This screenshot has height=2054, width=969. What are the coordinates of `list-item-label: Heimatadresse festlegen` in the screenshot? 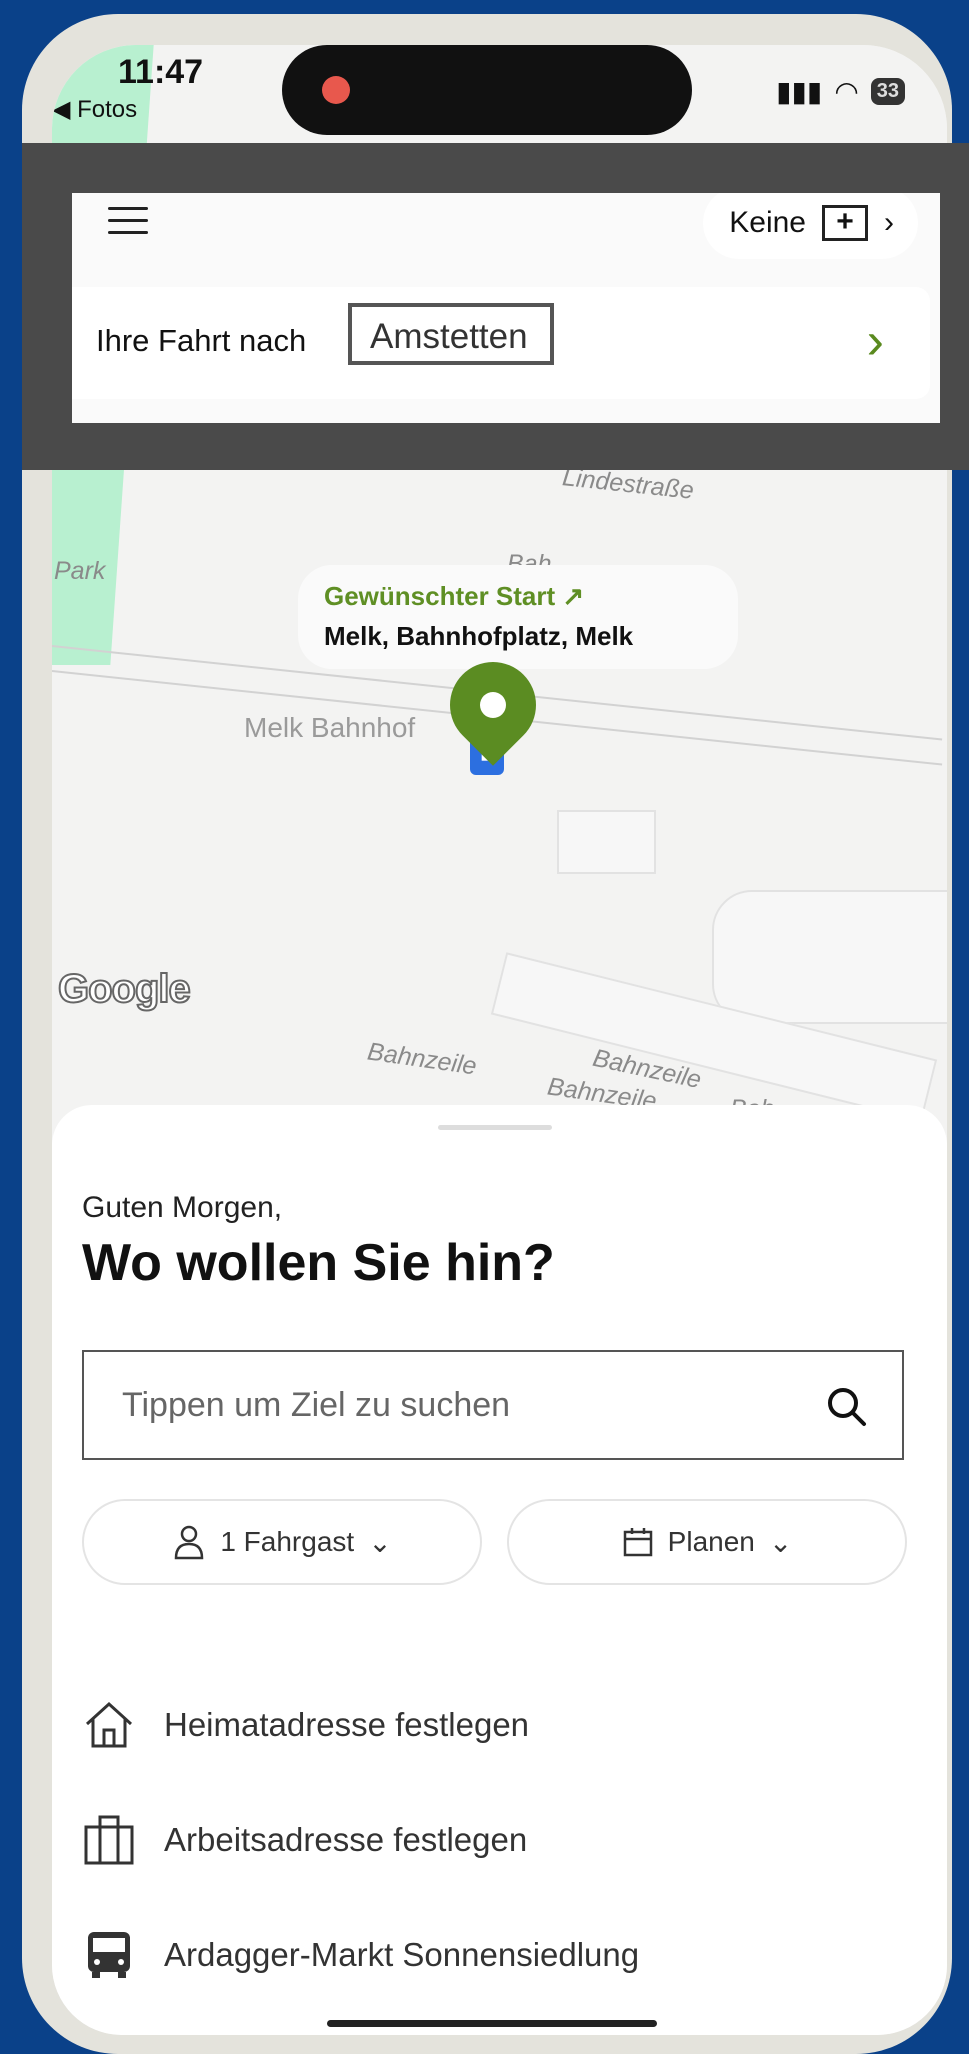 It's located at (347, 1724).